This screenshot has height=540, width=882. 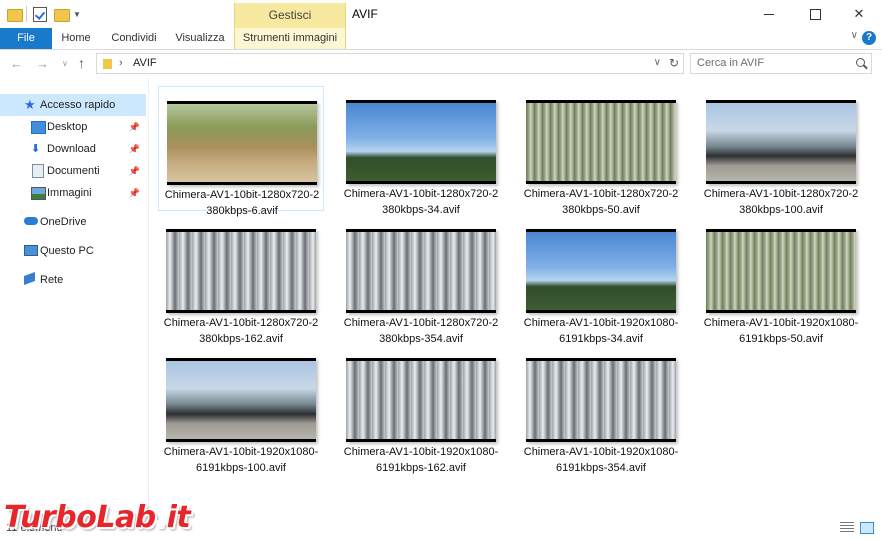 I want to click on tab-condividi: Condividi, so click(x=134, y=38).